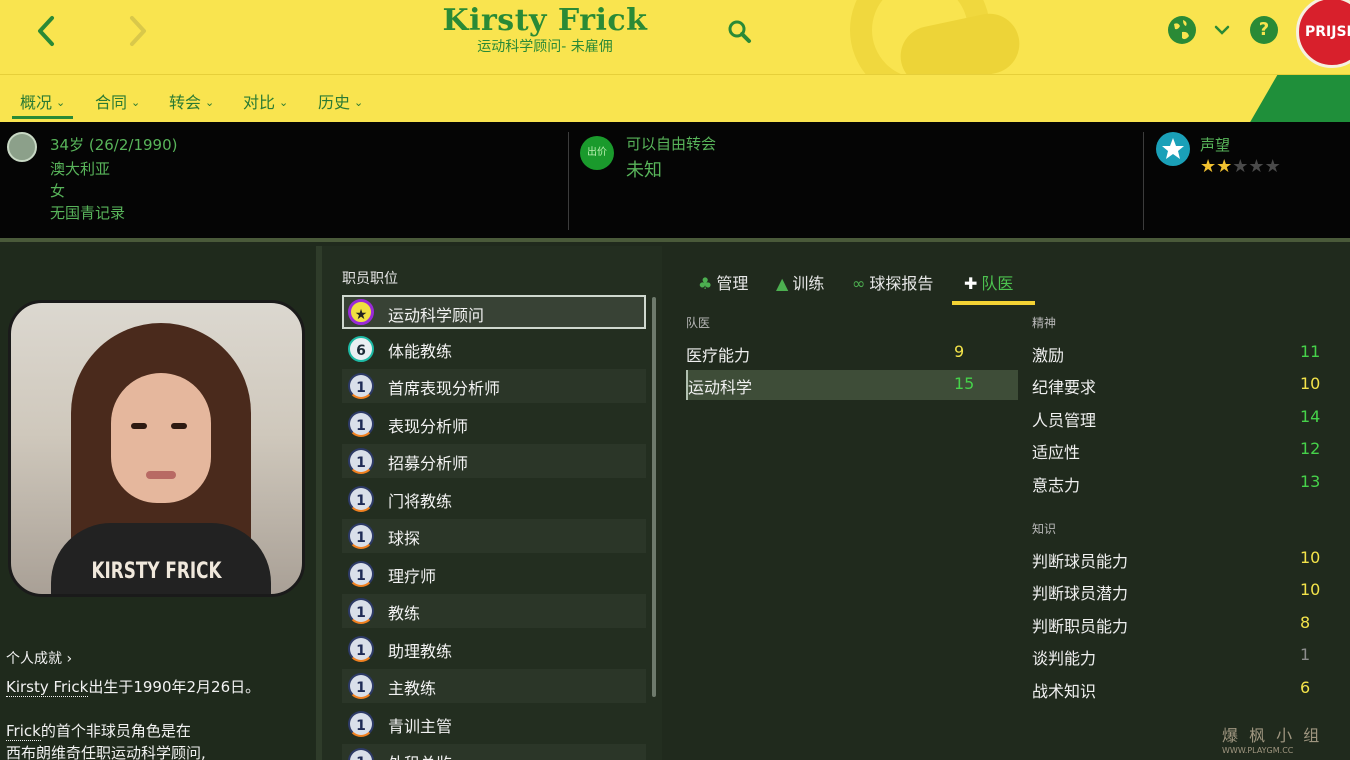 This screenshot has height=760, width=1350. What do you see at coordinates (892, 282) in the screenshot?
I see `tab-scouting: ∞ 球探报告` at bounding box center [892, 282].